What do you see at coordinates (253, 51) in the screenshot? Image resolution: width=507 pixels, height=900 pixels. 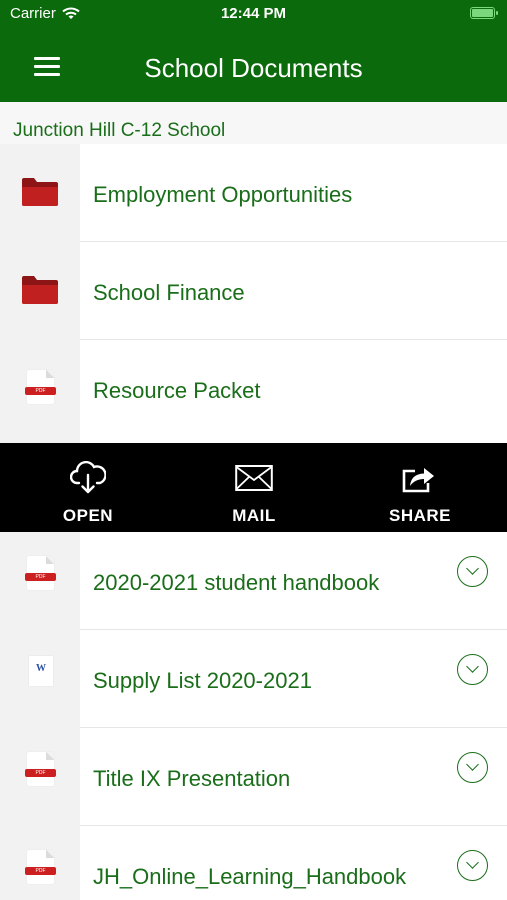 I see `app-header: Carrier 12:44 PM School Documents` at bounding box center [253, 51].